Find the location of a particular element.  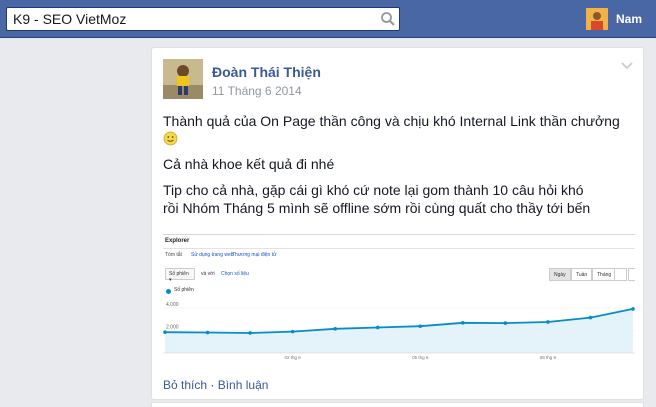

user-name: Nam is located at coordinates (629, 19).